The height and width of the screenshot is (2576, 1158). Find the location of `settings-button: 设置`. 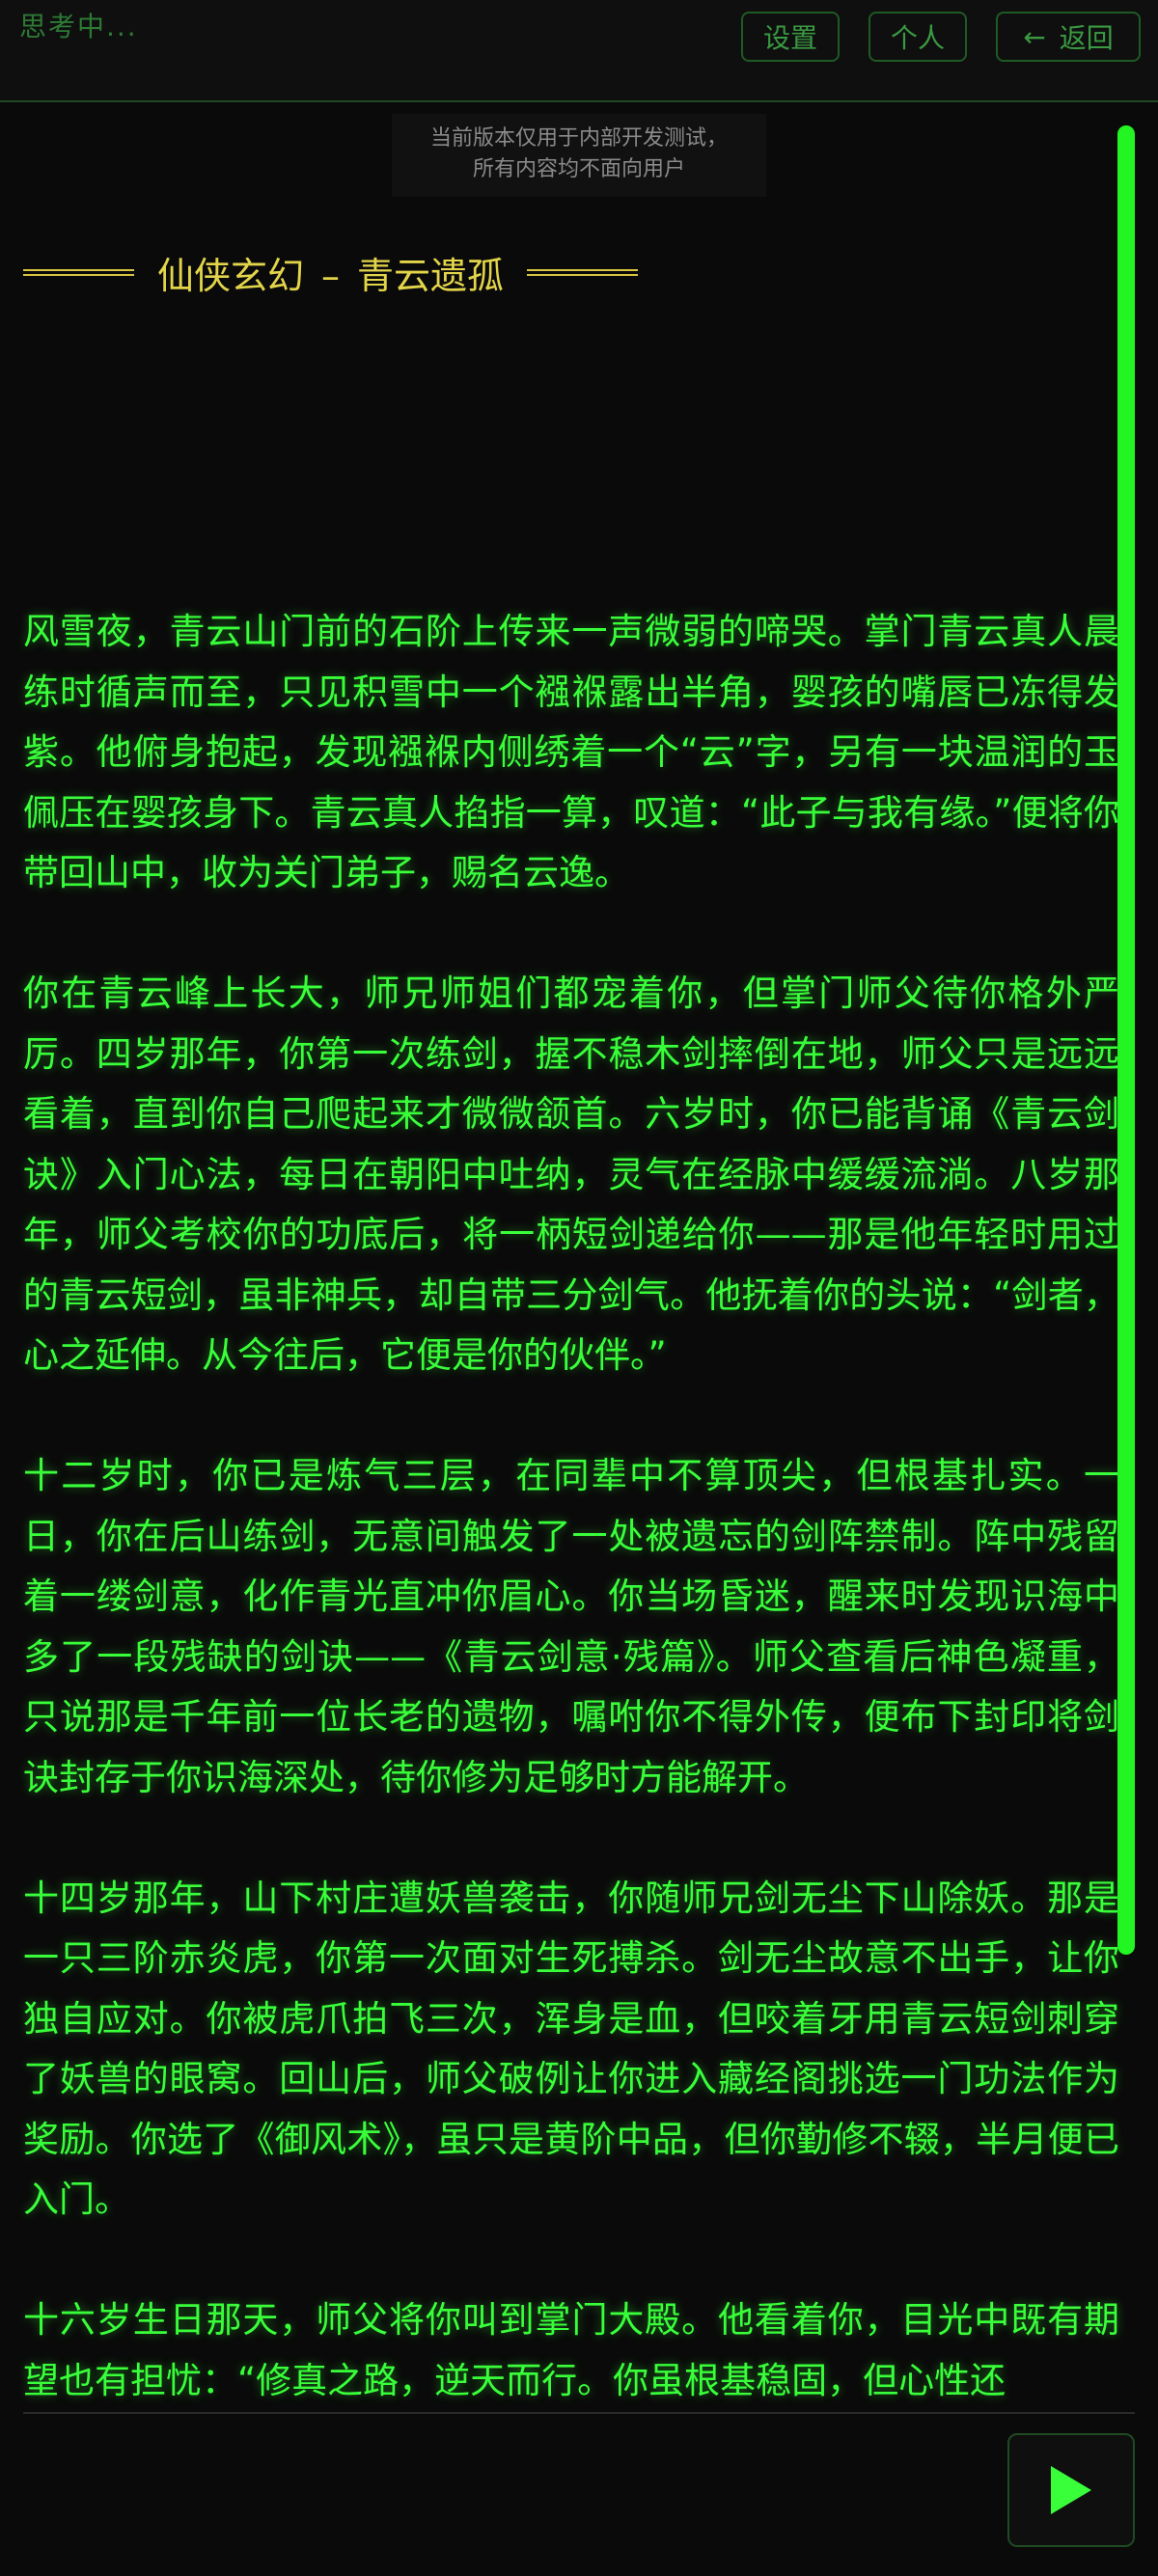

settings-button: 设置 is located at coordinates (790, 37).